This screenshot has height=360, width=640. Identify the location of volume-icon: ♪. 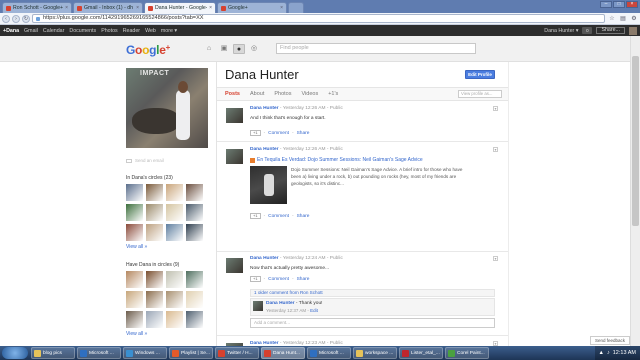
(608, 353).